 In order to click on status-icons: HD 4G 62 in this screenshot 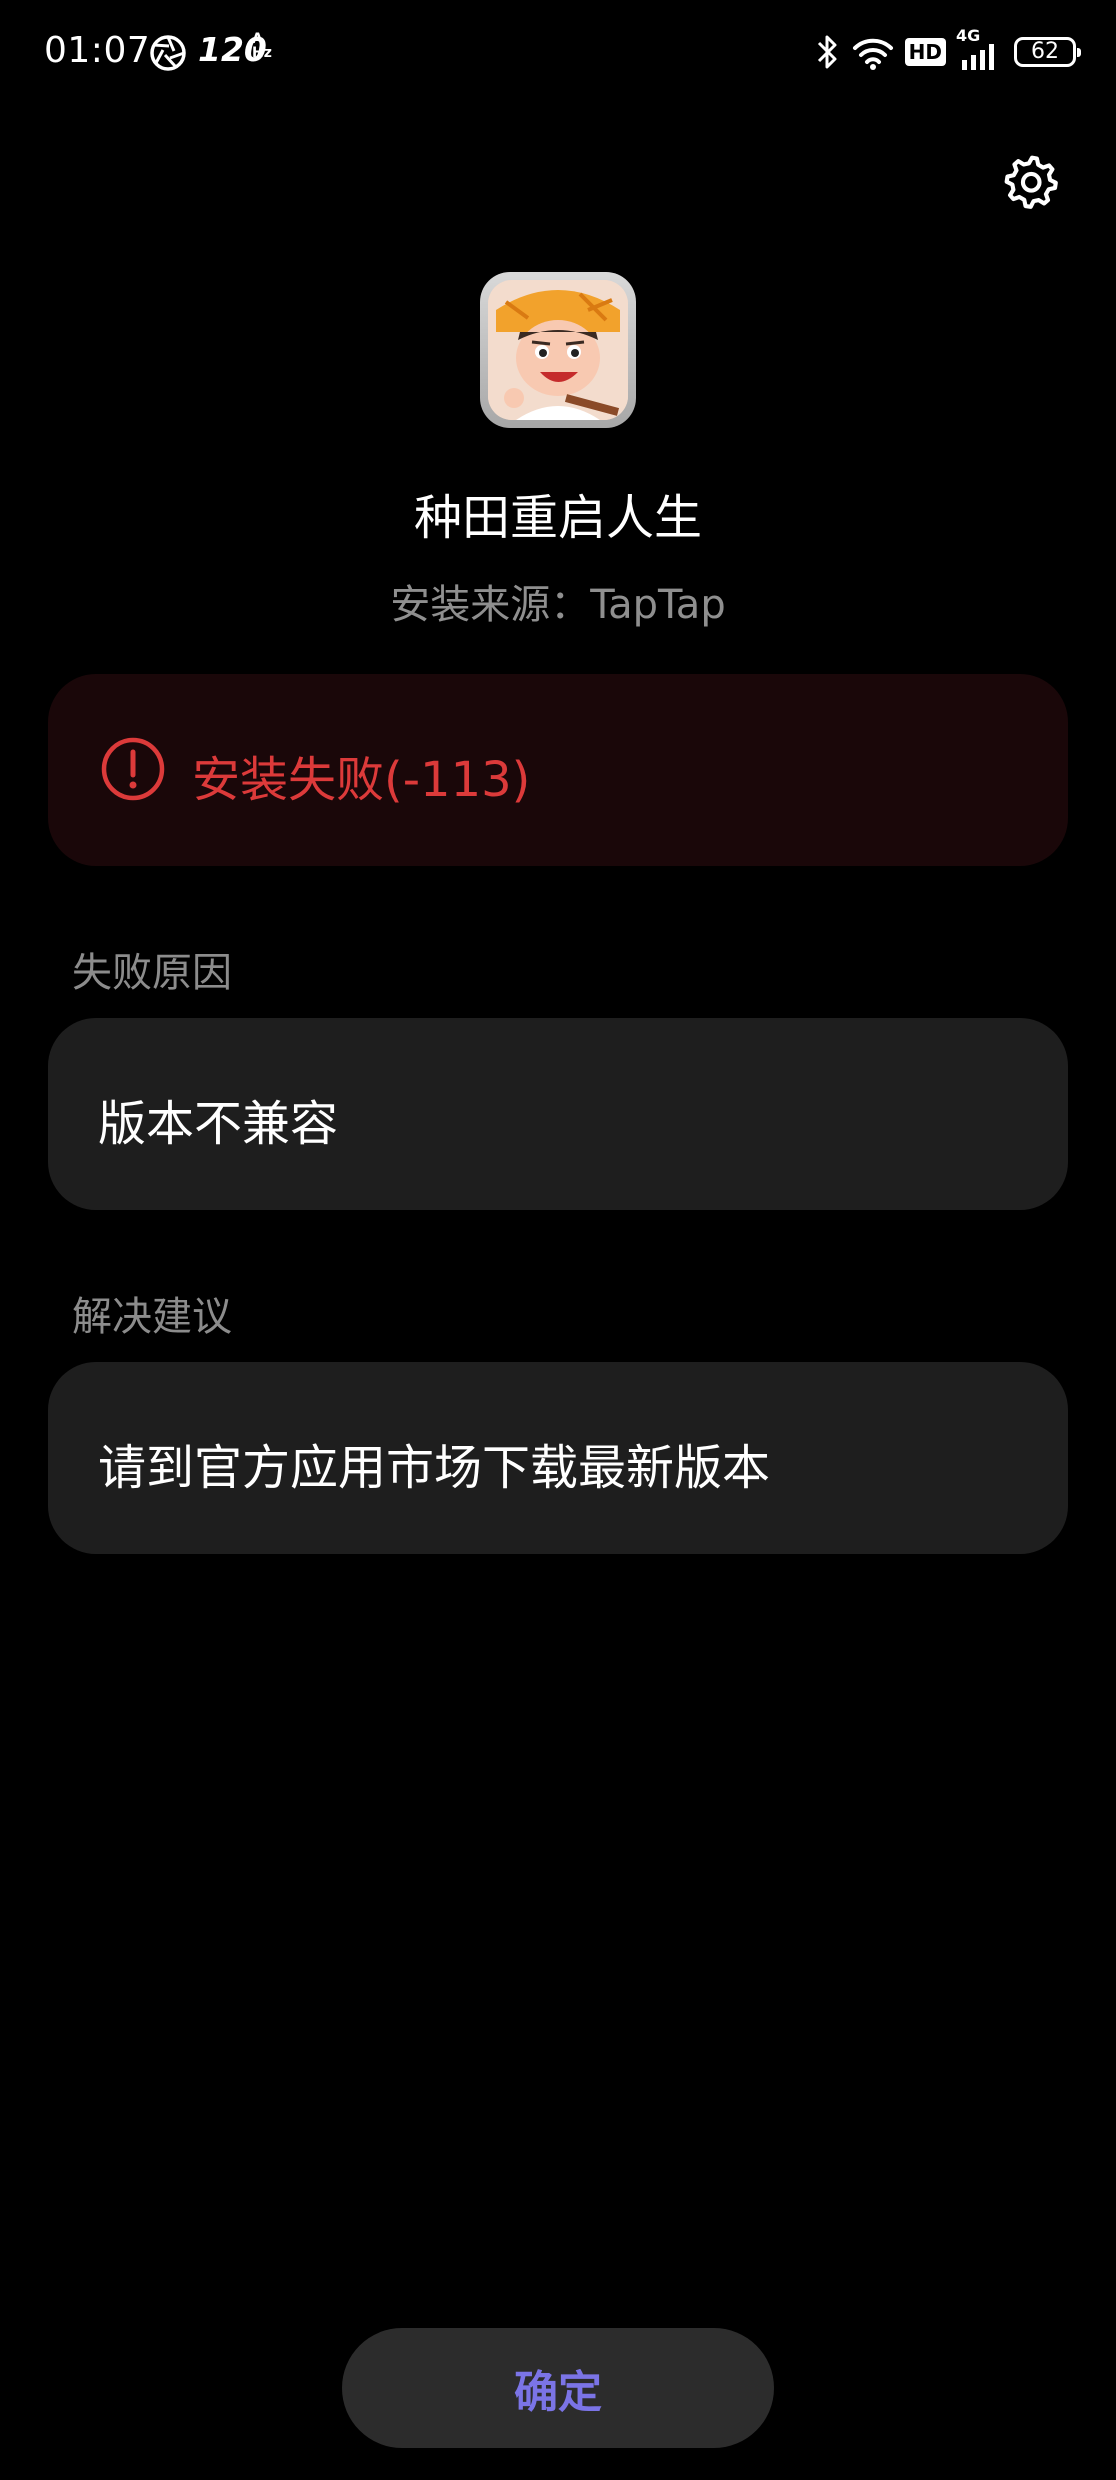, I will do `click(947, 50)`.